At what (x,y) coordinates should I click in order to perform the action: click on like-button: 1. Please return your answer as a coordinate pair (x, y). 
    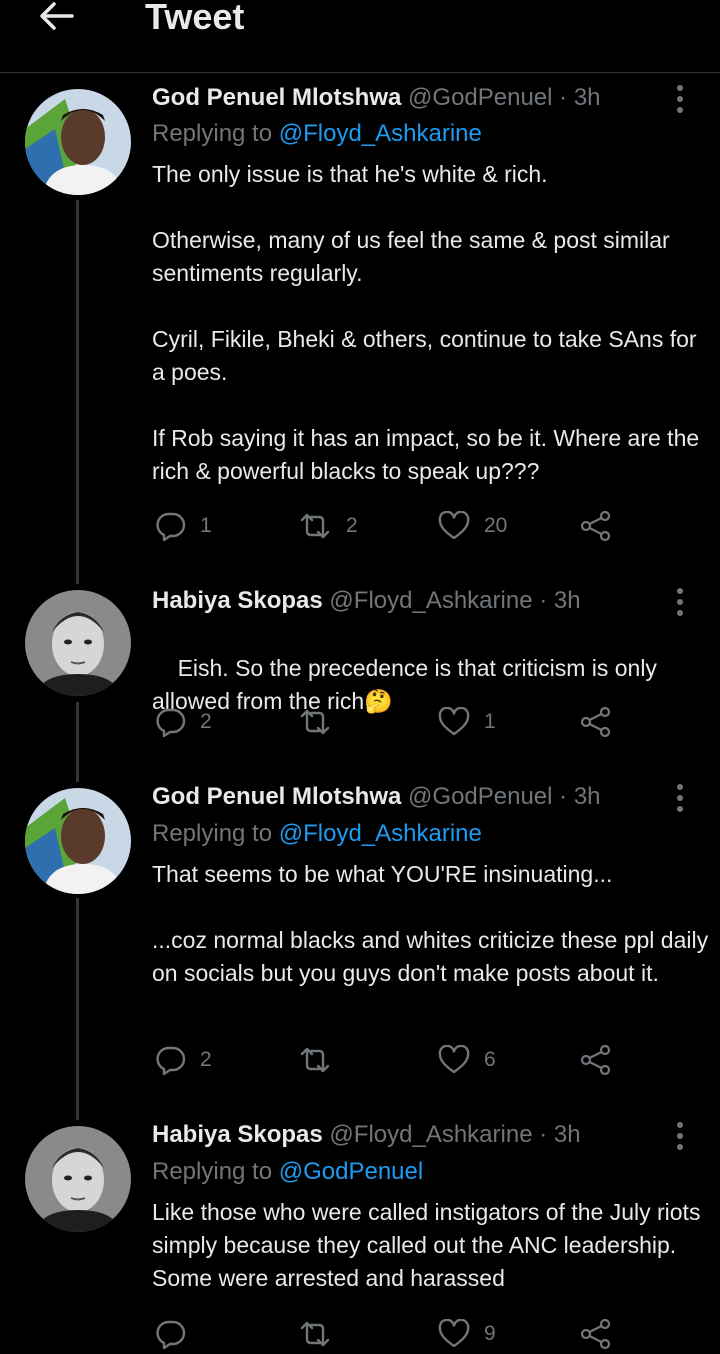
    Looking at the image, I should click on (467, 722).